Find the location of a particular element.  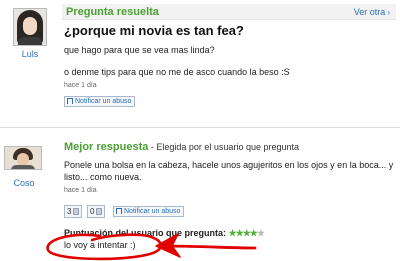

question-body-line: que hago para que se vea mas linda? is located at coordinates (139, 50).